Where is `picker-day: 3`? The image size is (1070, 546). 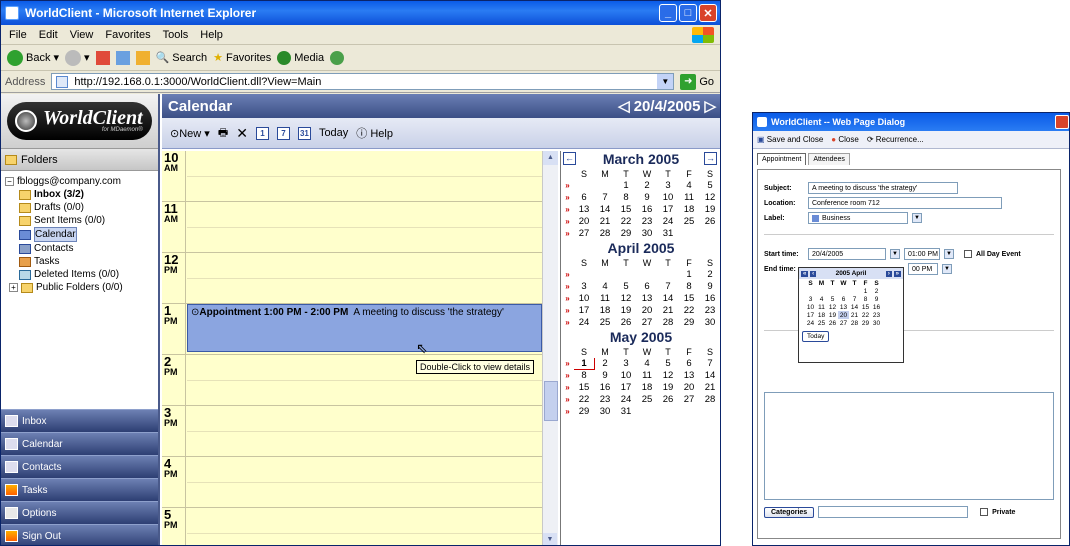 picker-day: 3 is located at coordinates (810, 299).